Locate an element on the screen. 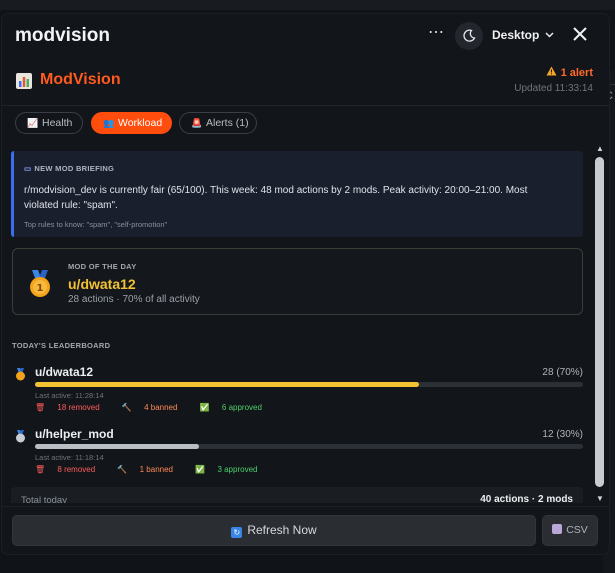 This screenshot has width=615, height=573. tab-workload-label: Workload is located at coordinates (140, 123).